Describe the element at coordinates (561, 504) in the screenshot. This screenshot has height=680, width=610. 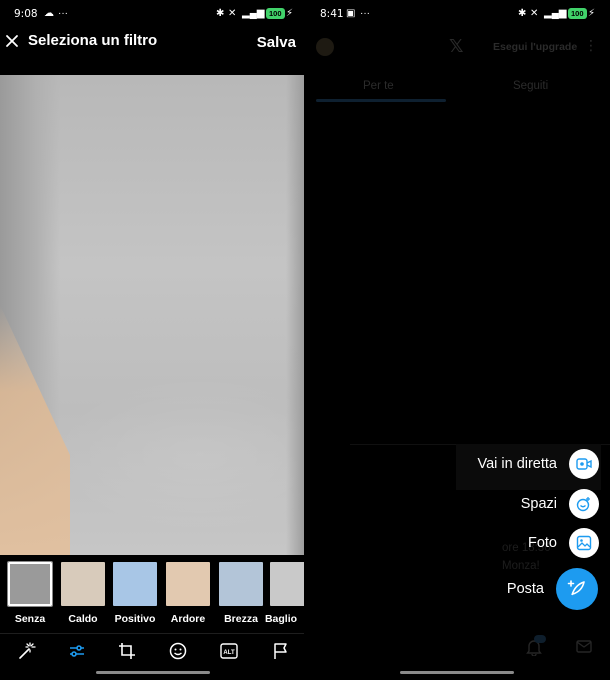
I see `speed-dial-spaces: Spazi` at that location.